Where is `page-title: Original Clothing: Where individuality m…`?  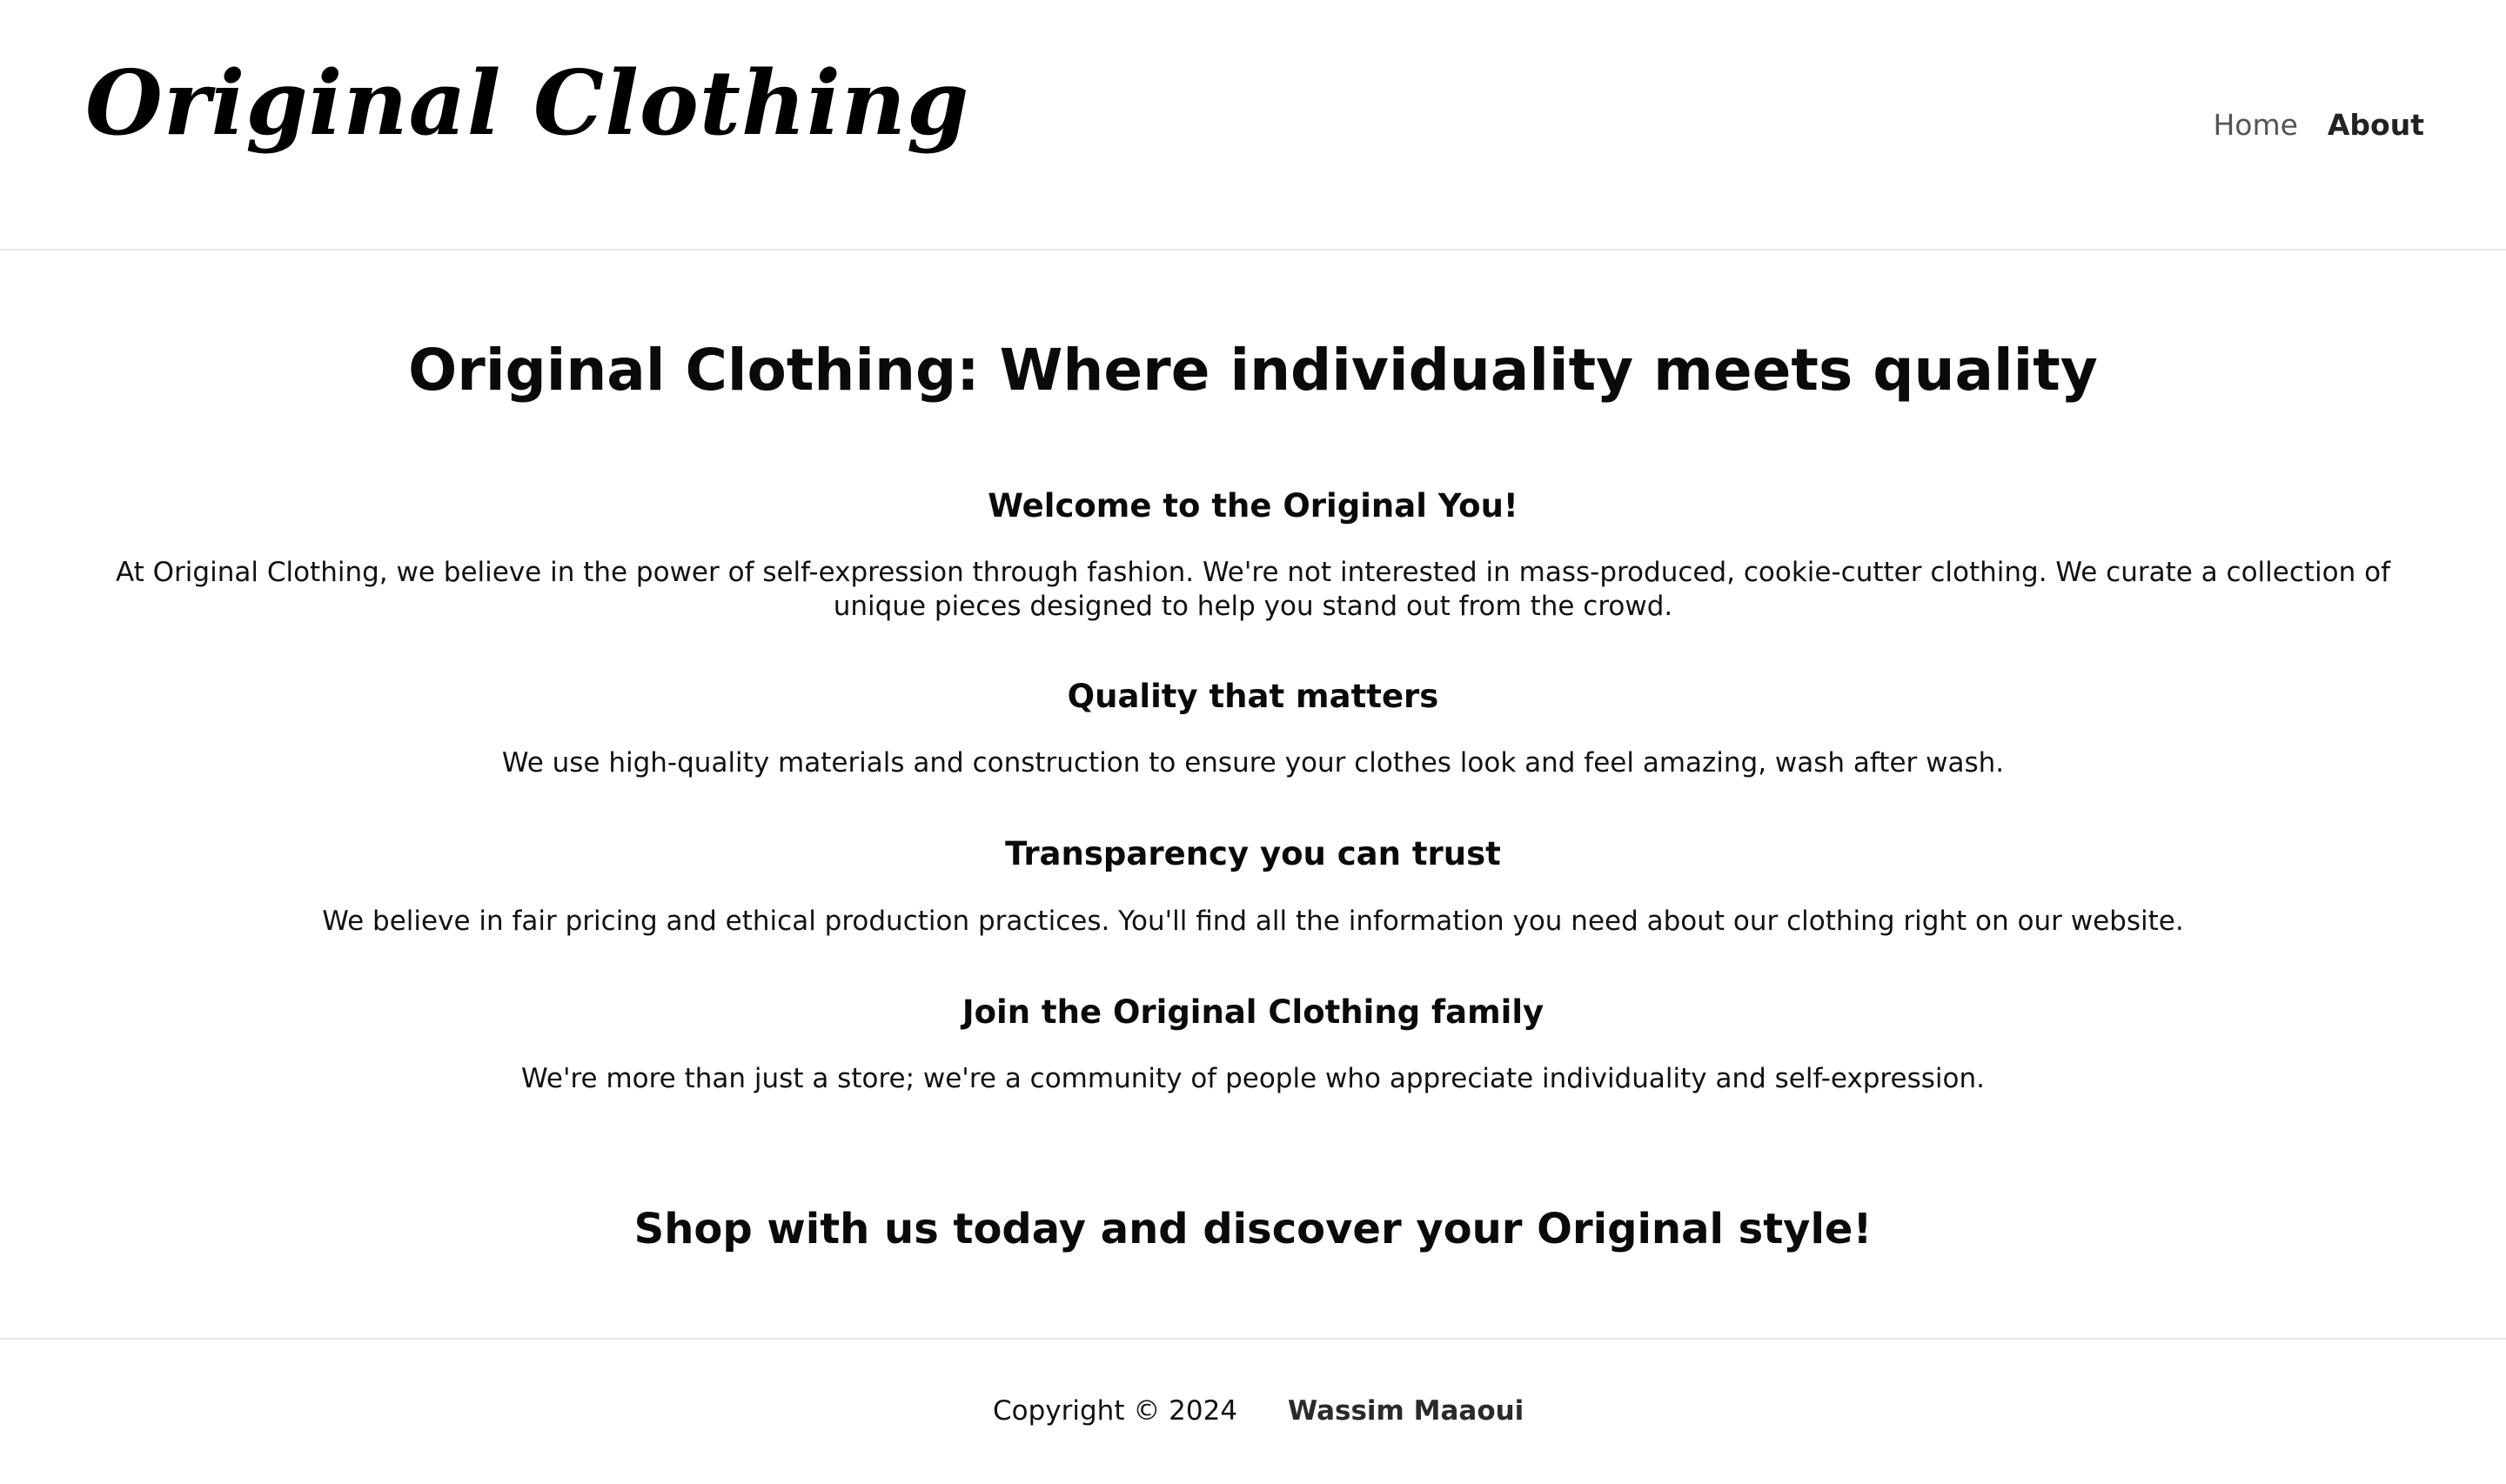 page-title: Original Clothing: Where individuality m… is located at coordinates (1253, 370).